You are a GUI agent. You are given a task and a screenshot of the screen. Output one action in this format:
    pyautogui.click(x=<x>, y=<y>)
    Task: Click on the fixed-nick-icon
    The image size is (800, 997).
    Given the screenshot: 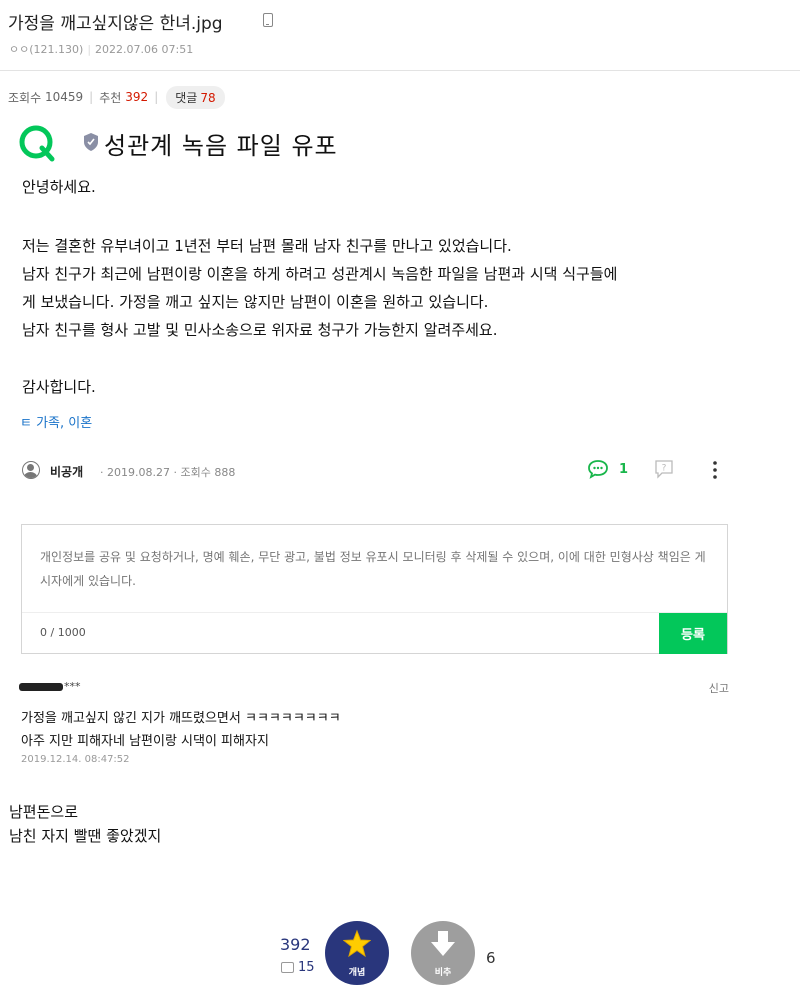 What is the action you would take?
    pyautogui.click(x=287, y=967)
    